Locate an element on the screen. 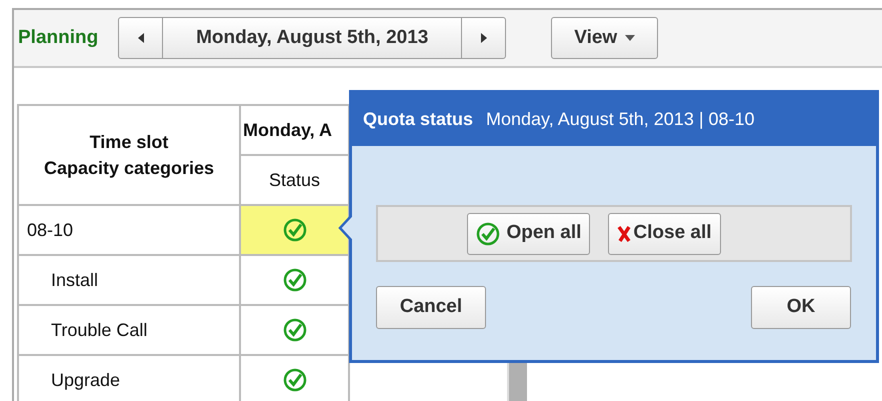 The width and height of the screenshot is (882, 401). row-label: Install is located at coordinates (74, 280).